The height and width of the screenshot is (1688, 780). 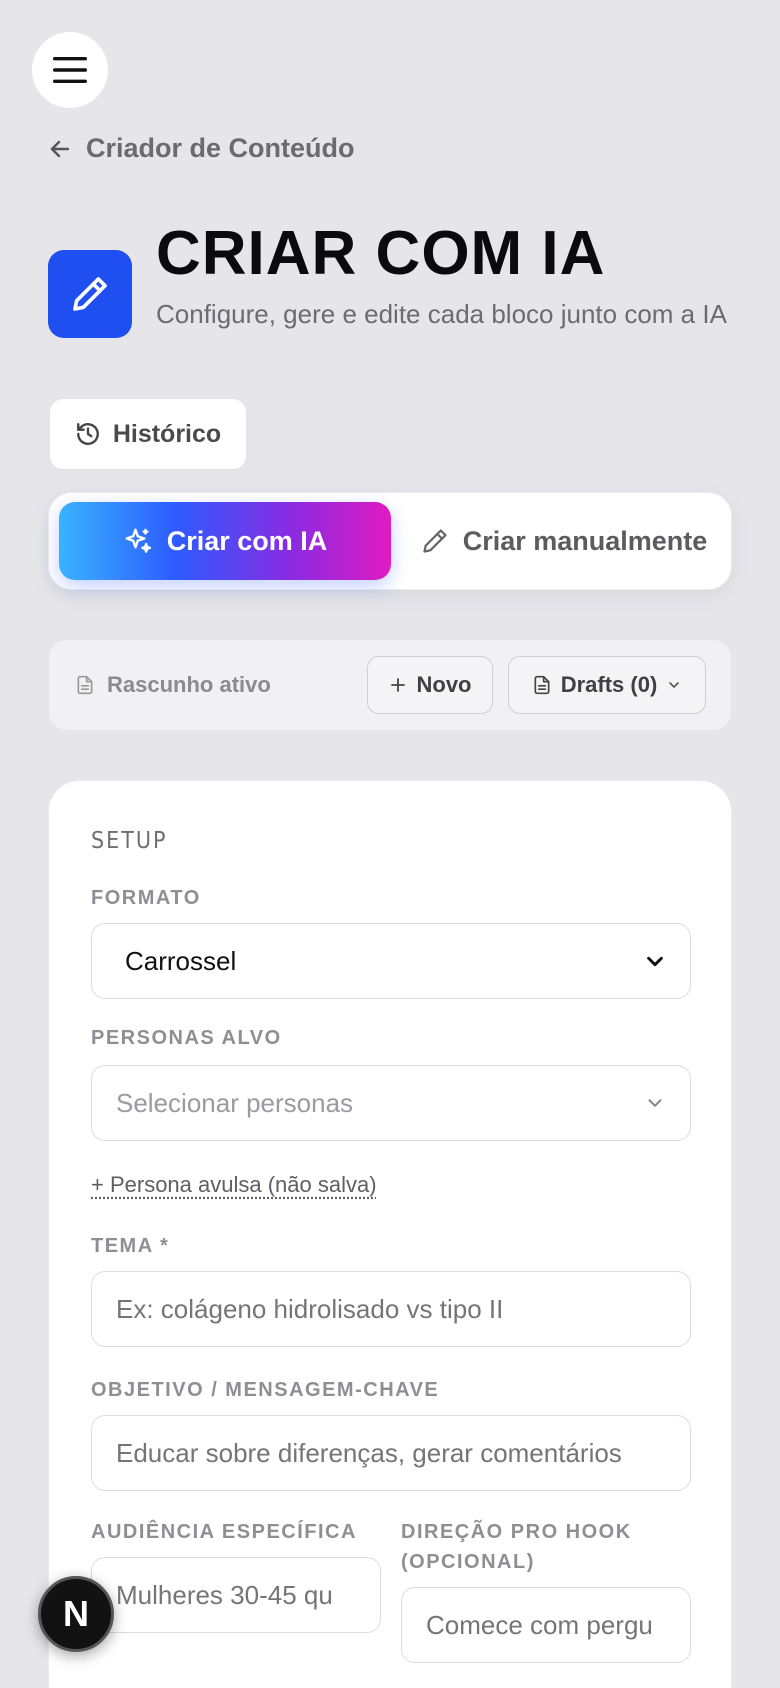 What do you see at coordinates (236, 1595) in the screenshot?
I see `audience-input` at bounding box center [236, 1595].